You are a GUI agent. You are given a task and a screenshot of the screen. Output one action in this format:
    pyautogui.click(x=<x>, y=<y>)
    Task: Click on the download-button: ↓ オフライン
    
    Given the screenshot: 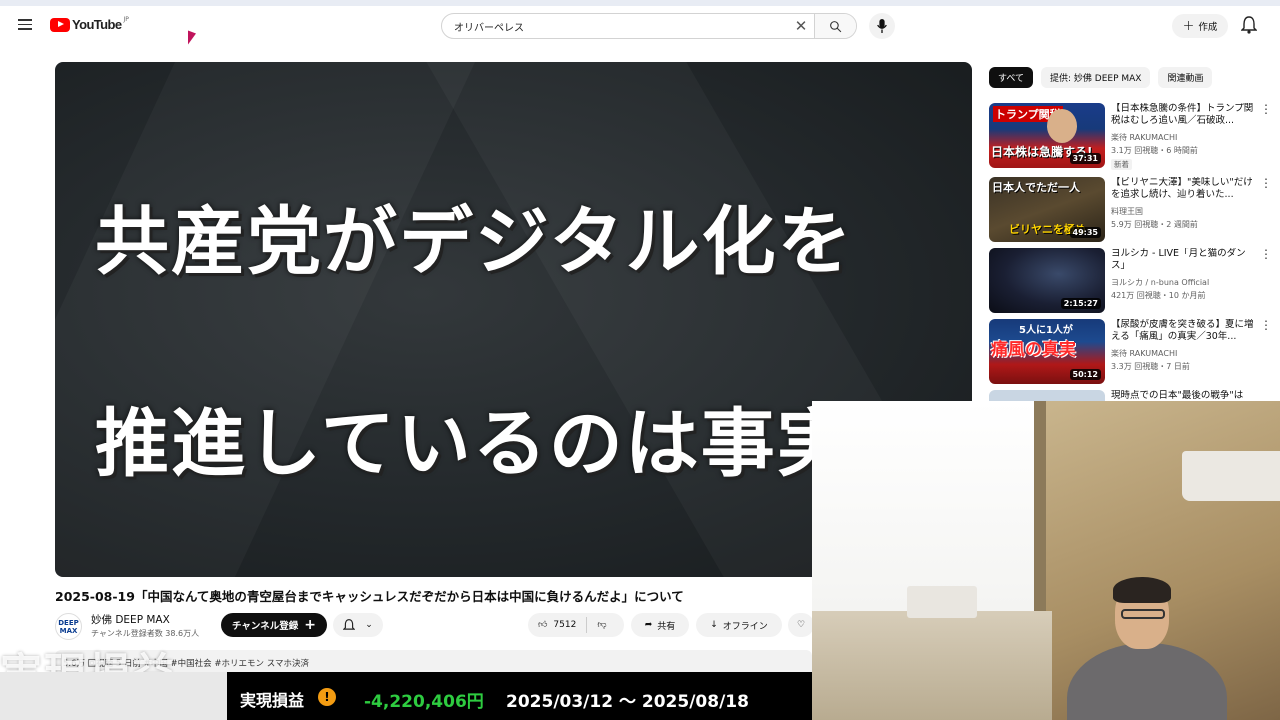 What is the action you would take?
    pyautogui.click(x=739, y=625)
    